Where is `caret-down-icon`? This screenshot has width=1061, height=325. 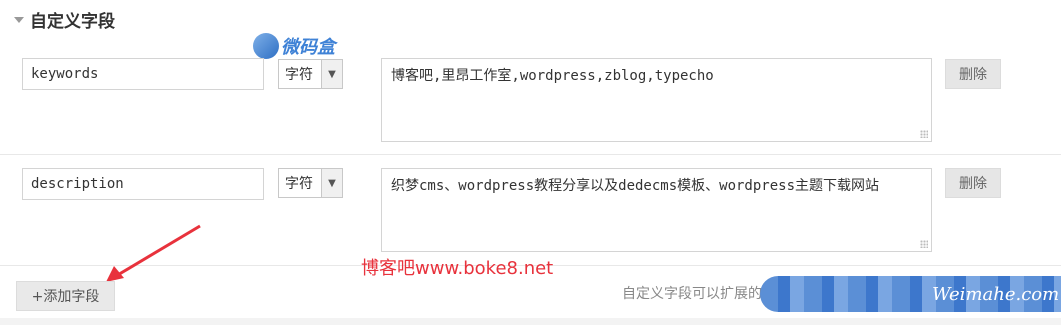
caret-down-icon is located at coordinates (19, 19).